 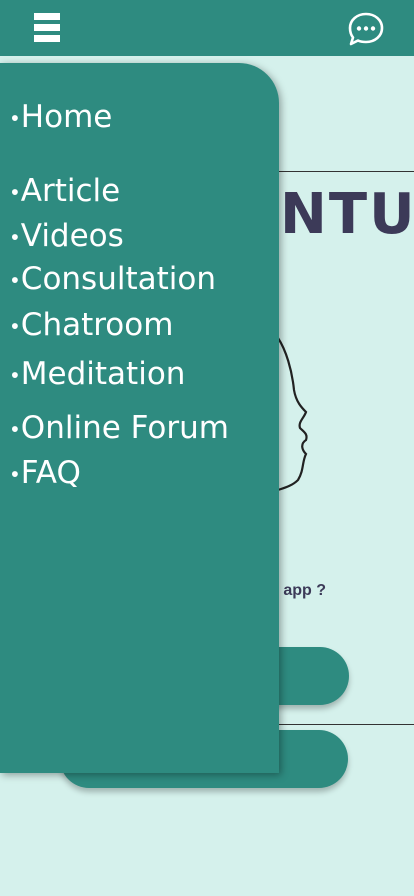 What do you see at coordinates (45, 474) in the screenshot?
I see `nav-item-faq: •FAQ` at bounding box center [45, 474].